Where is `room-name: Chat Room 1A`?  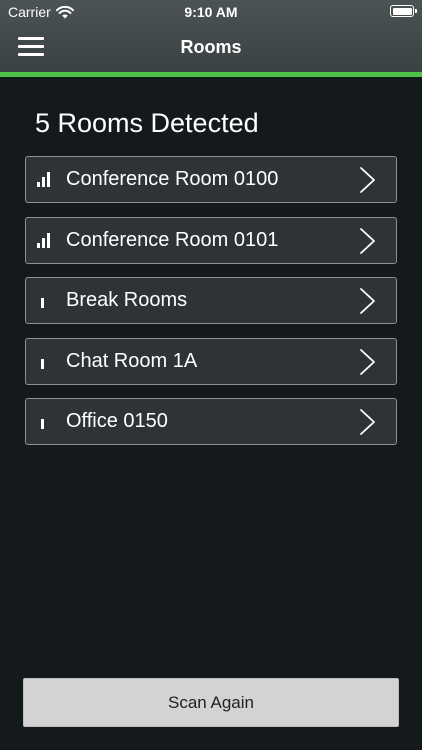
room-name: Chat Room 1A is located at coordinates (132, 360).